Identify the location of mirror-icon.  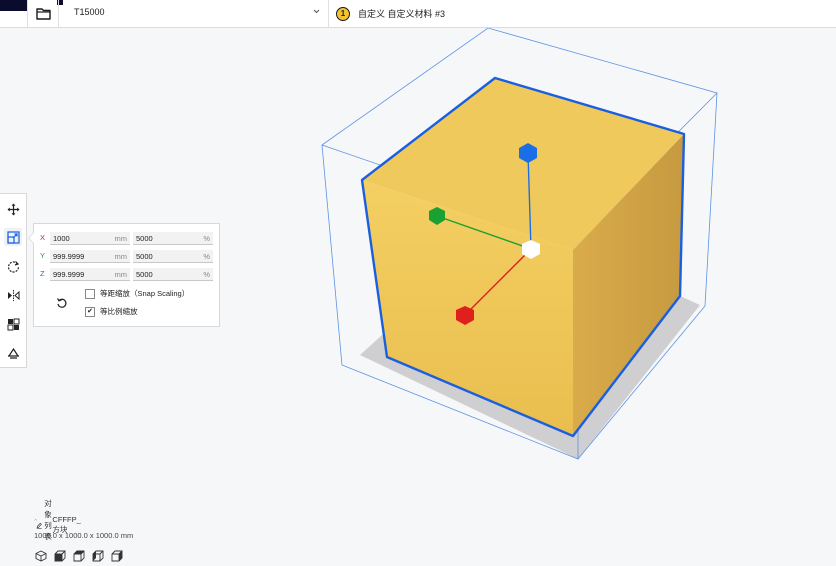
(13, 295).